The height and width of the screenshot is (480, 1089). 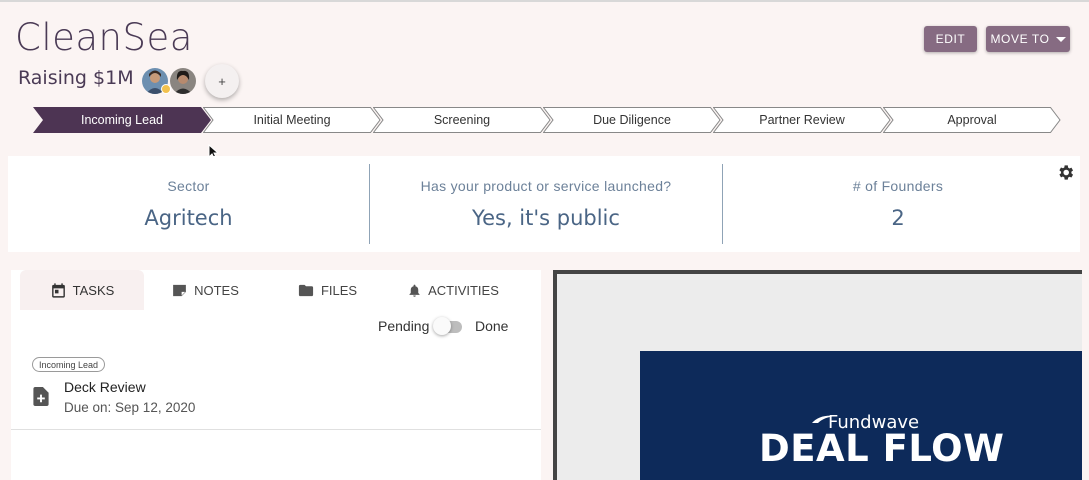 I want to click on tab-files: FILES, so click(x=327, y=290).